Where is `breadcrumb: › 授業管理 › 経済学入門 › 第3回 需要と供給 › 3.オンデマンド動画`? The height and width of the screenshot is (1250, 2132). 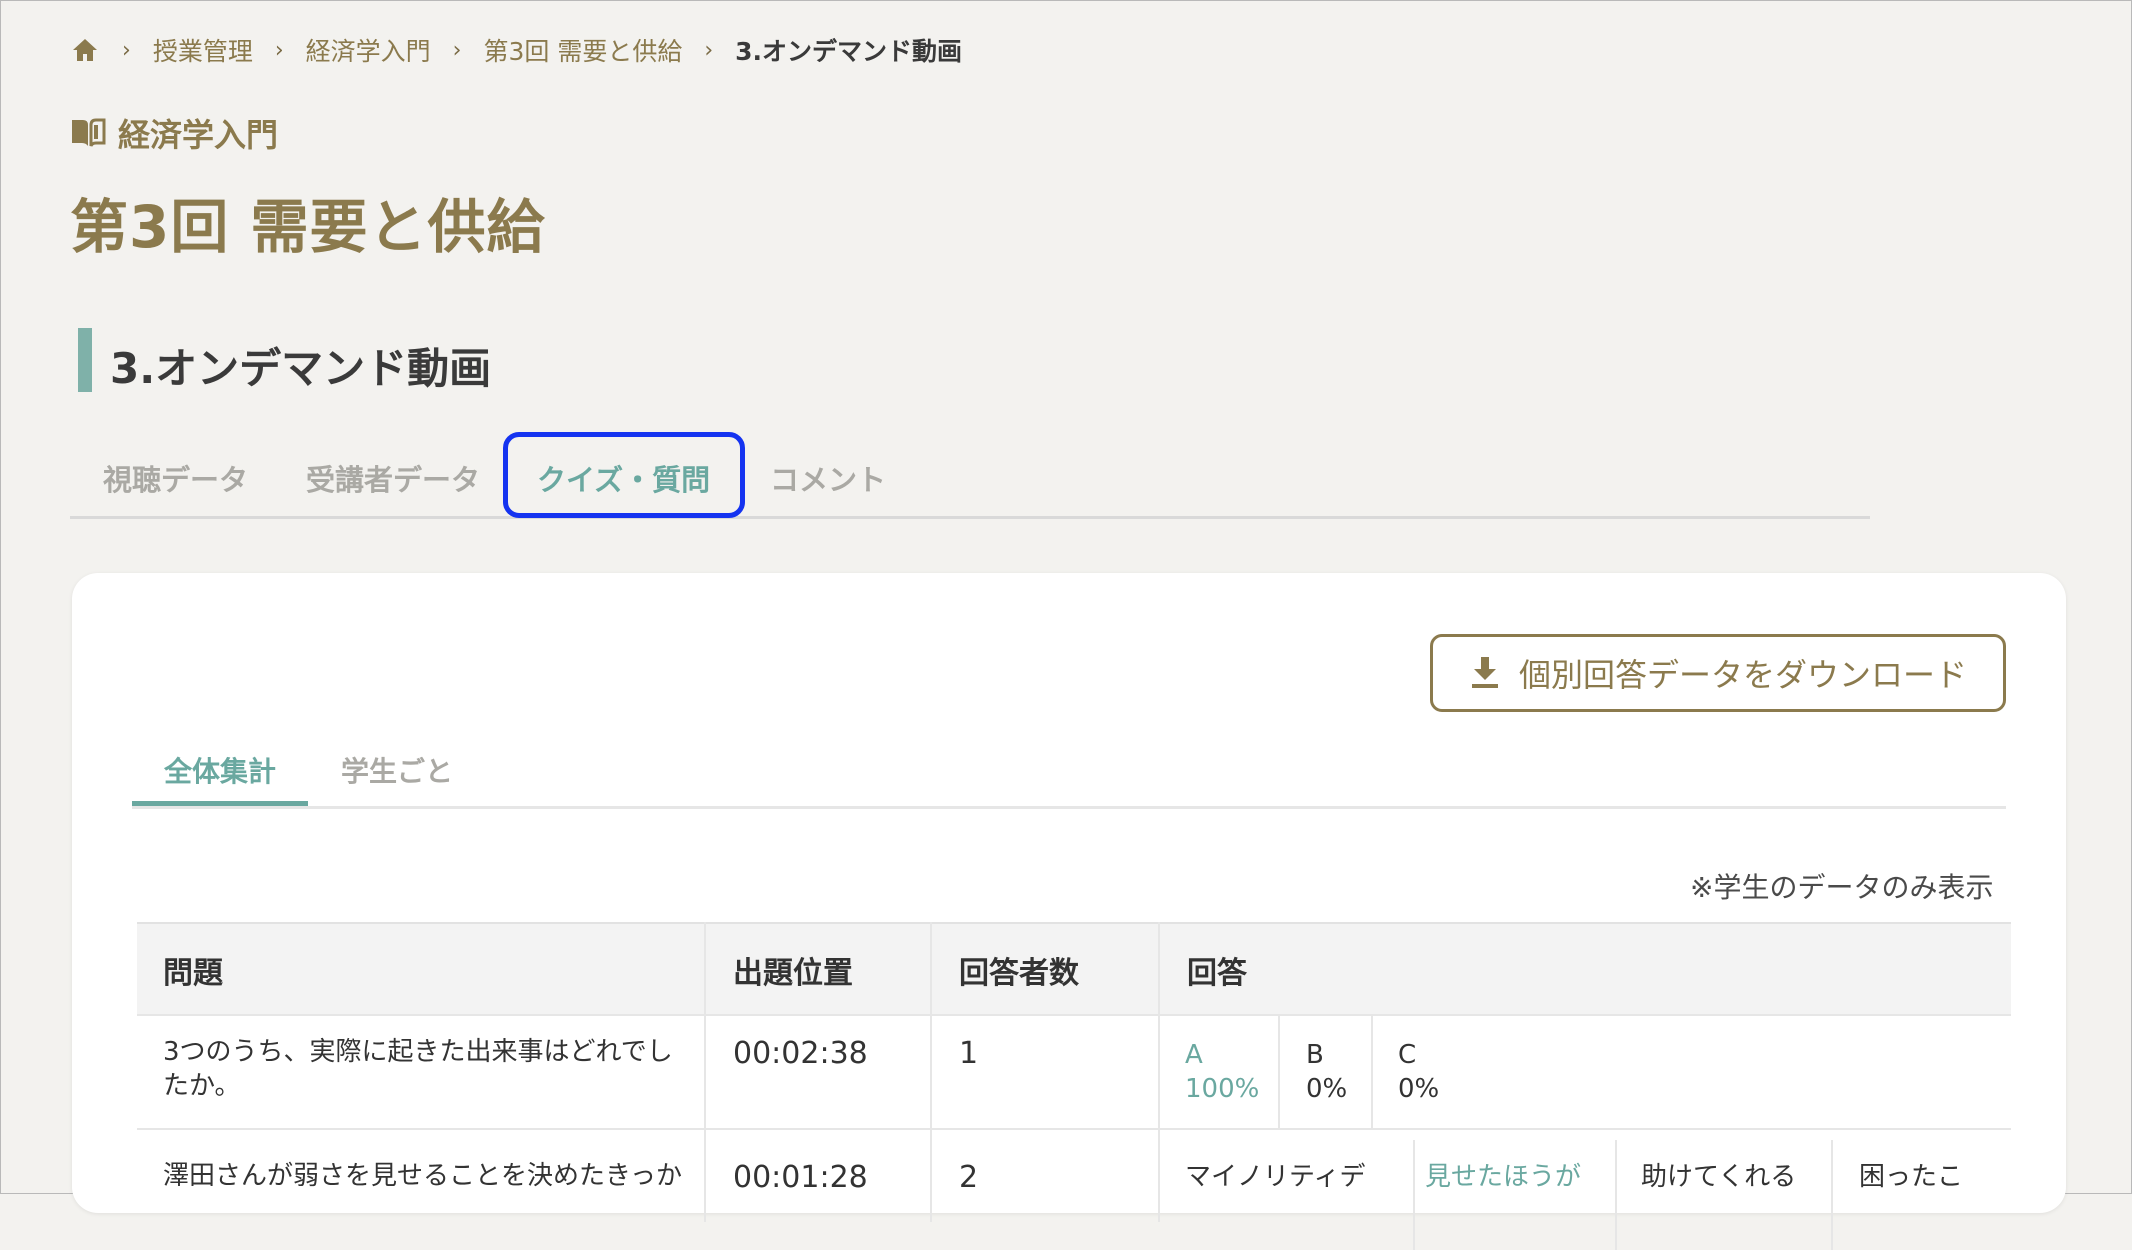
breadcrumb: › 授業管理 › 経済学入門 › 第3回 需要と供給 › 3.オンデマンド動画 is located at coordinates (516, 50).